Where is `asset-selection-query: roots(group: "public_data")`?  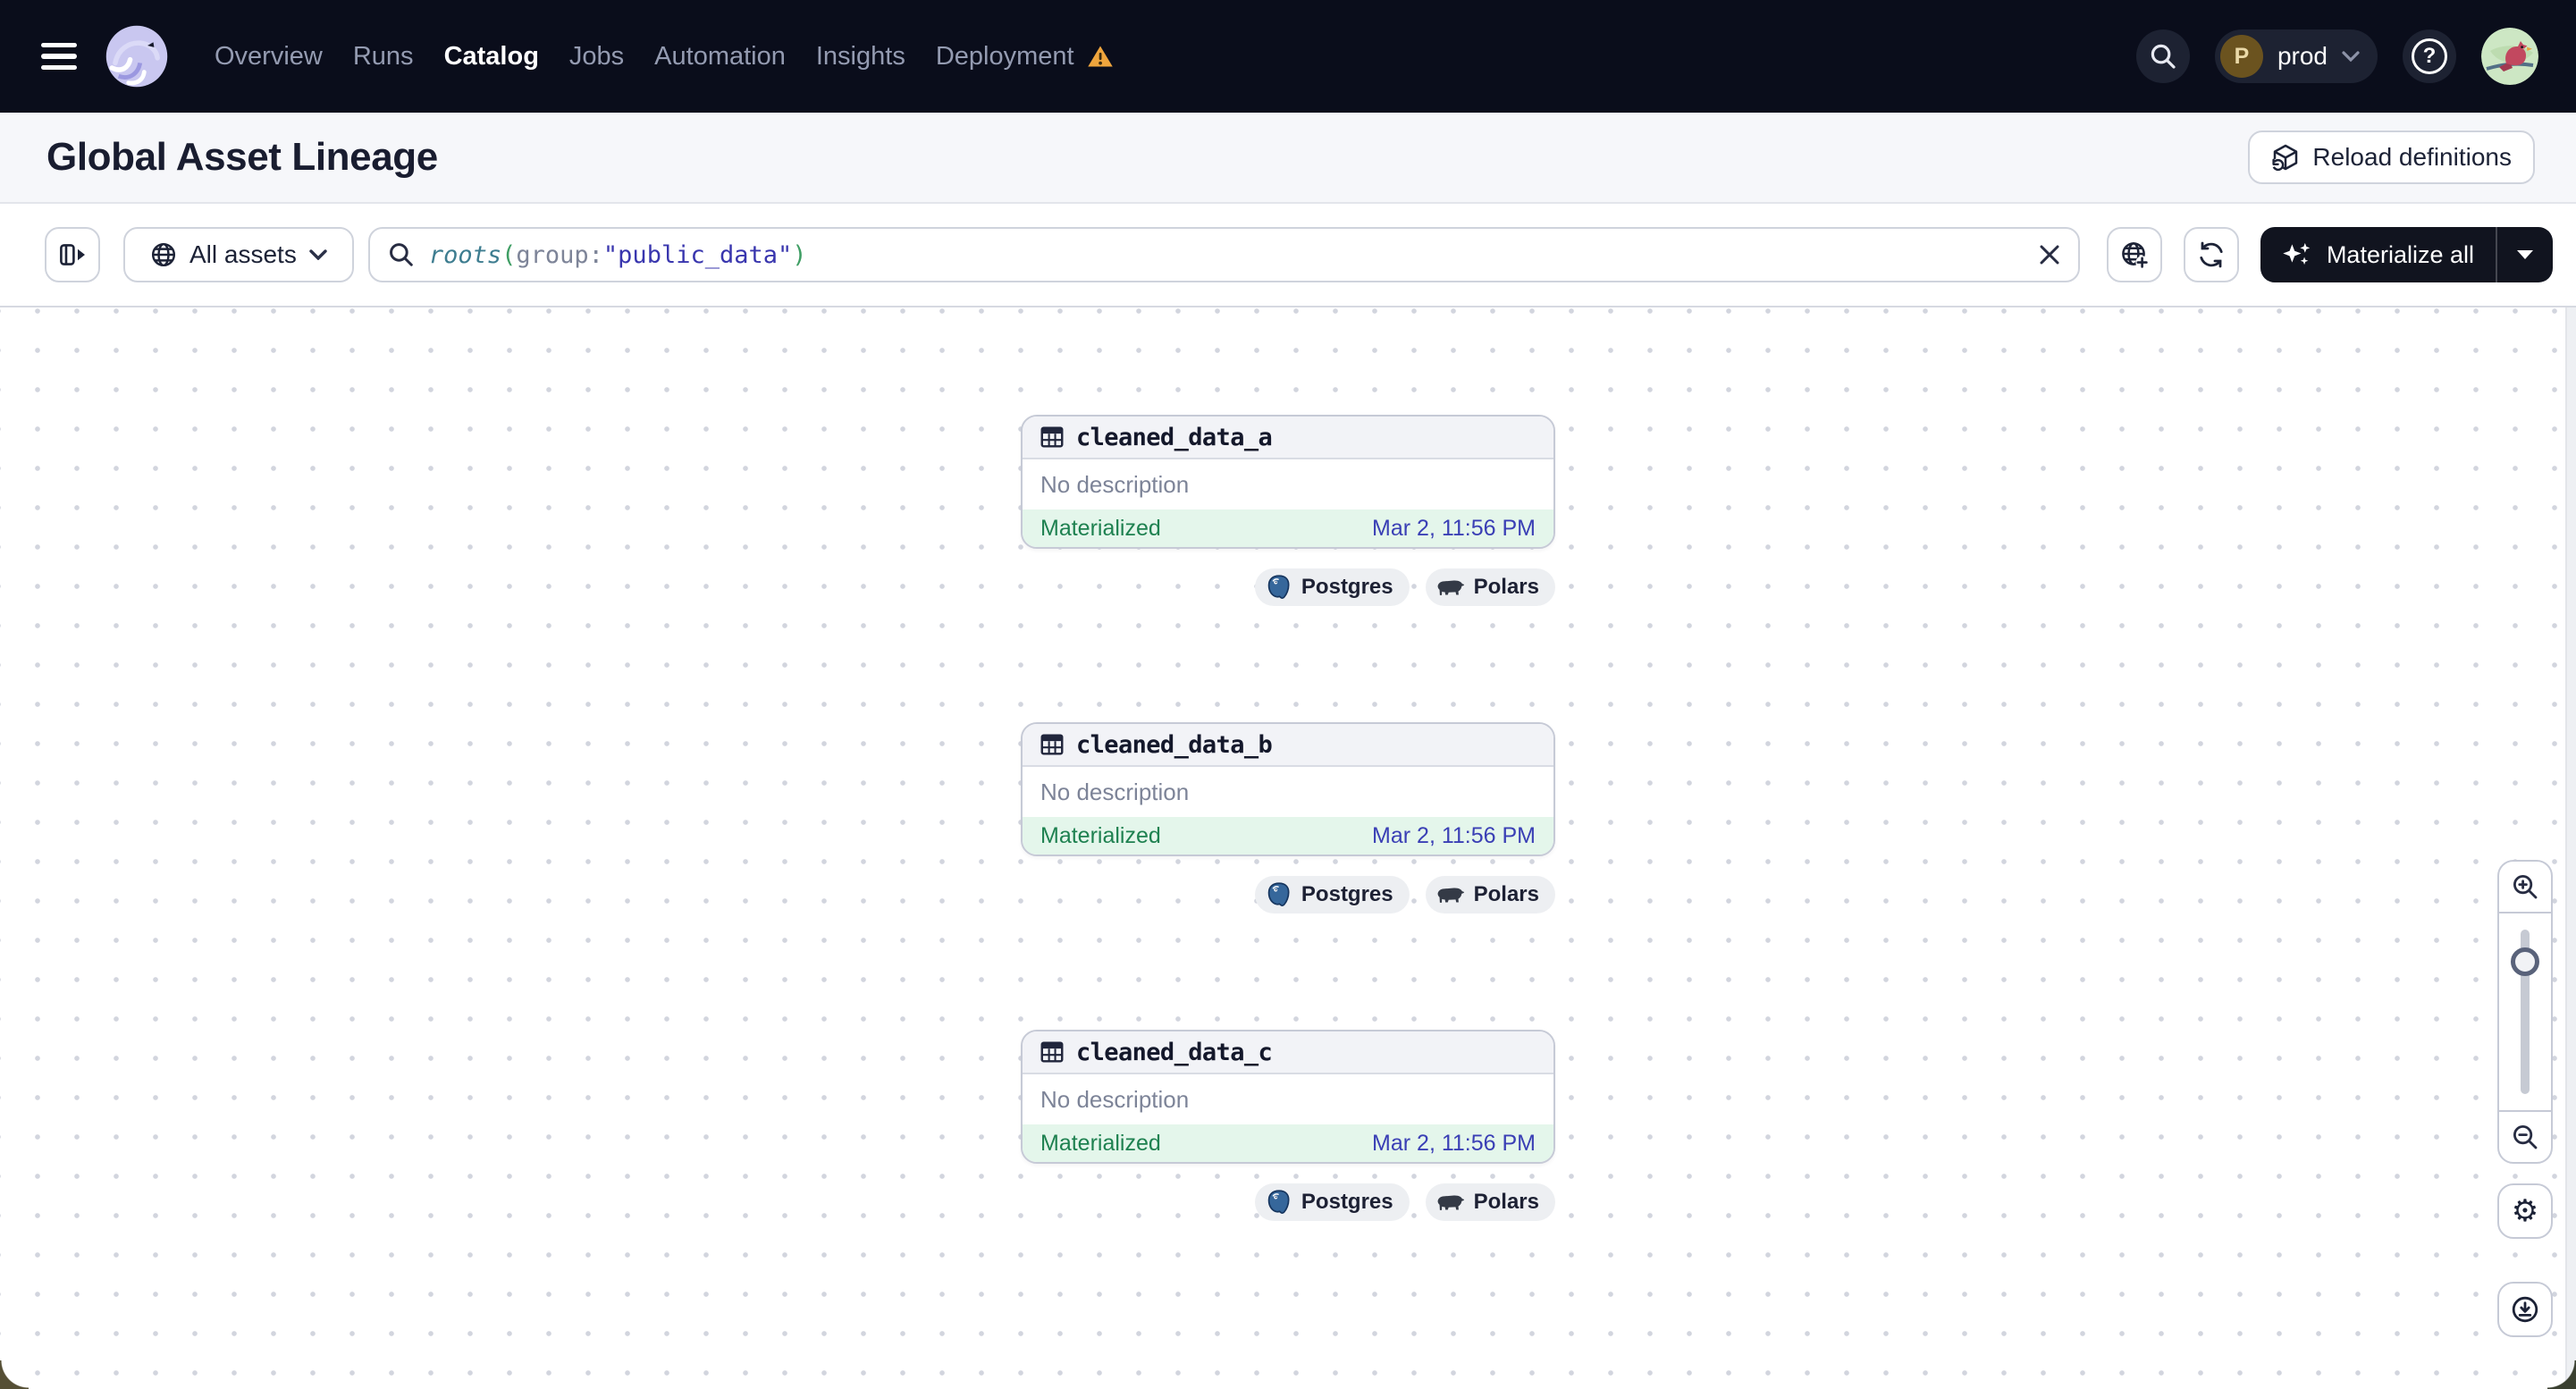 asset-selection-query: roots(group: "public_data") is located at coordinates (618, 255).